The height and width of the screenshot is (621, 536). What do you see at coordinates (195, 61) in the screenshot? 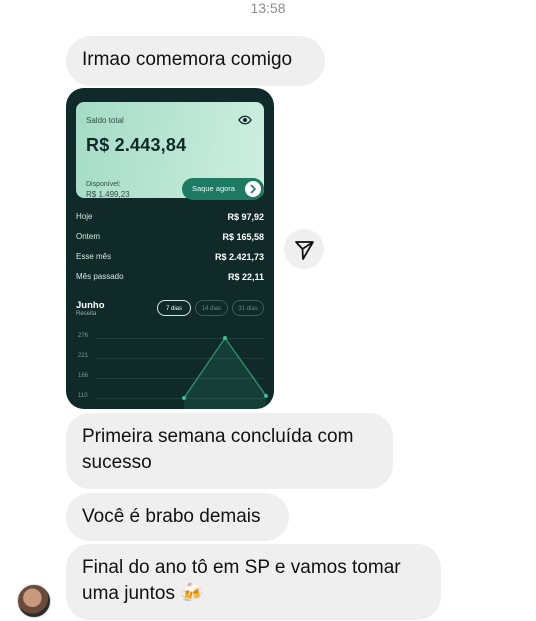
I see `message-bubble: Irmao comemora comigo` at bounding box center [195, 61].